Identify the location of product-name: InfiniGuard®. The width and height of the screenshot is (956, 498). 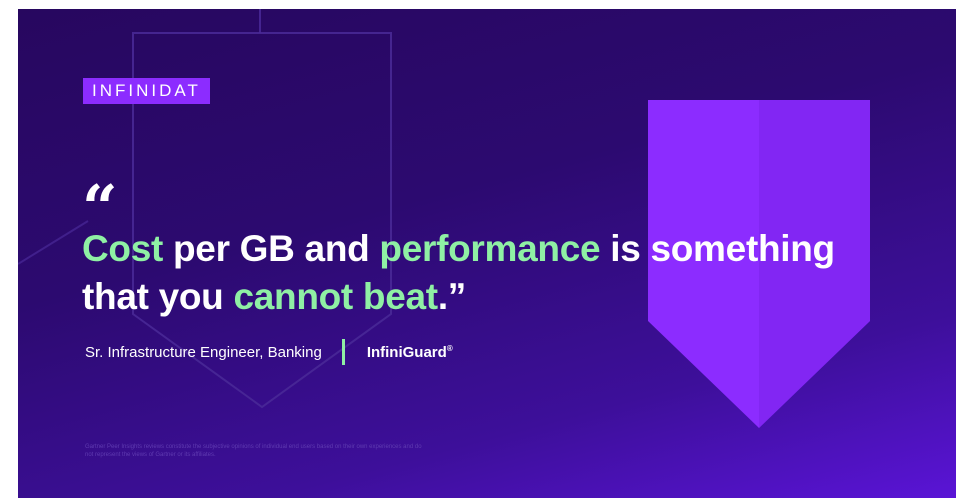
(410, 352).